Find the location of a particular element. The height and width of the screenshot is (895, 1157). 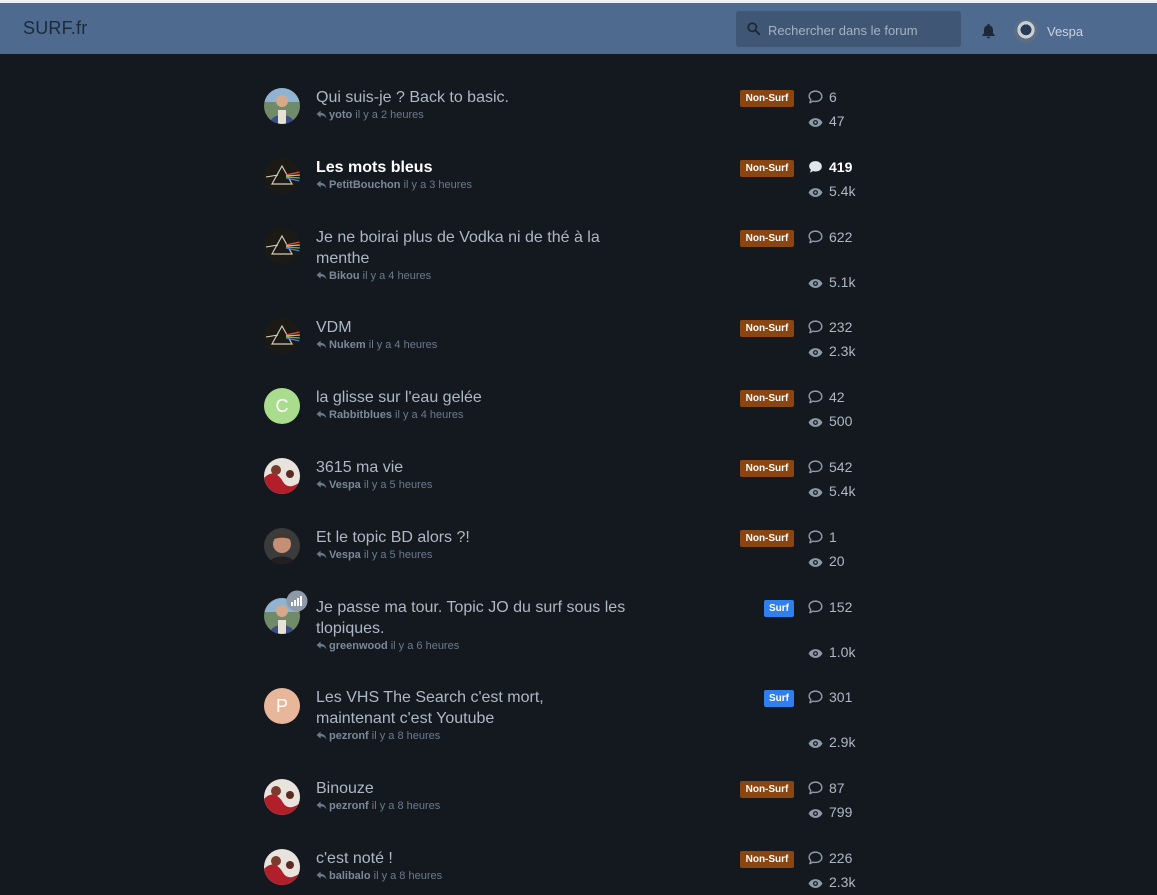

topic-avatar: C is located at coordinates (282, 406).